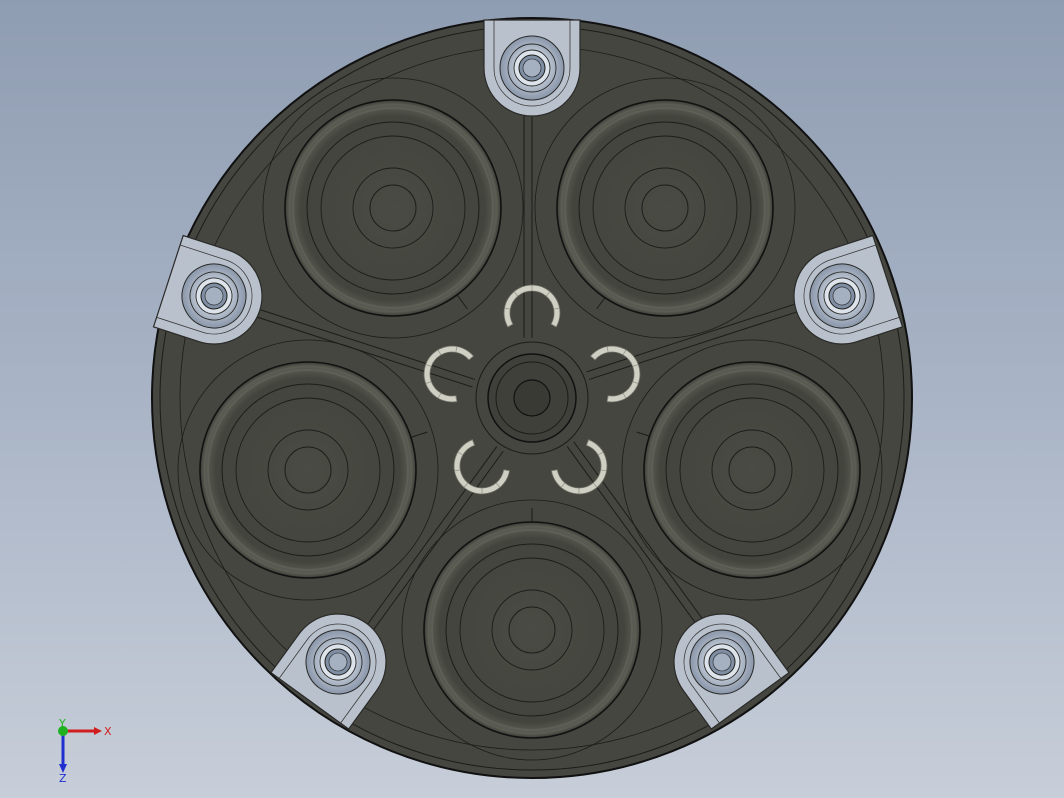  Describe the element at coordinates (63, 777) in the screenshot. I see `z-axis-label: Z` at that location.